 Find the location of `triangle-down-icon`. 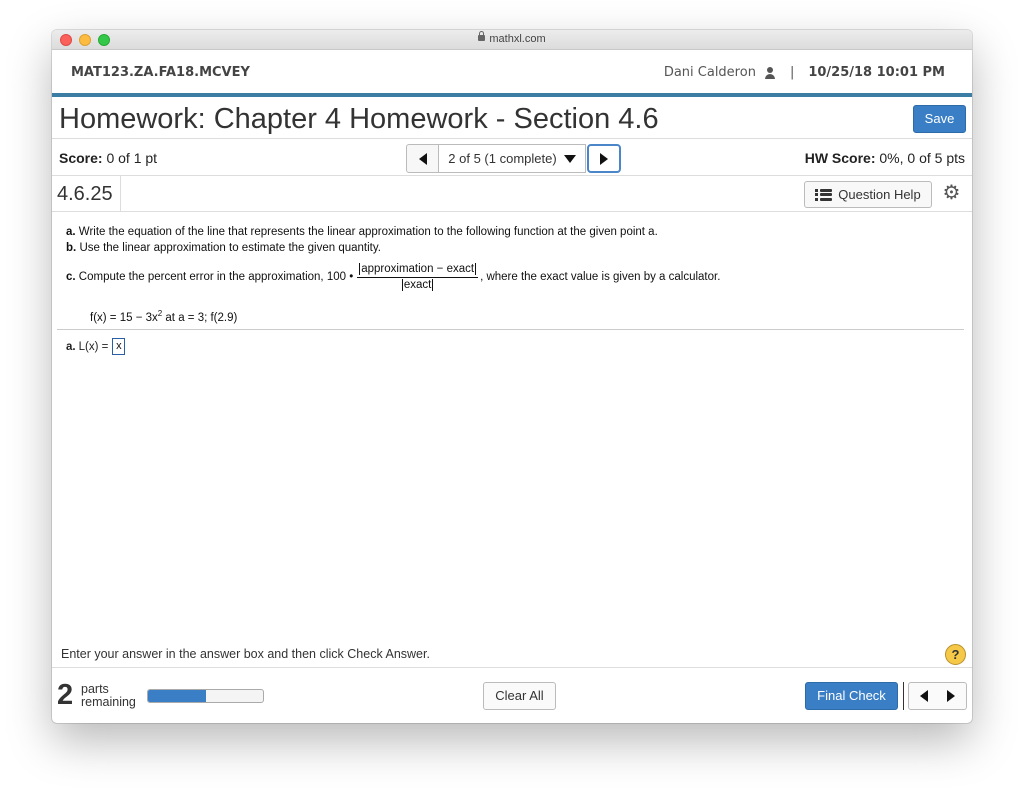

triangle-down-icon is located at coordinates (569, 158).